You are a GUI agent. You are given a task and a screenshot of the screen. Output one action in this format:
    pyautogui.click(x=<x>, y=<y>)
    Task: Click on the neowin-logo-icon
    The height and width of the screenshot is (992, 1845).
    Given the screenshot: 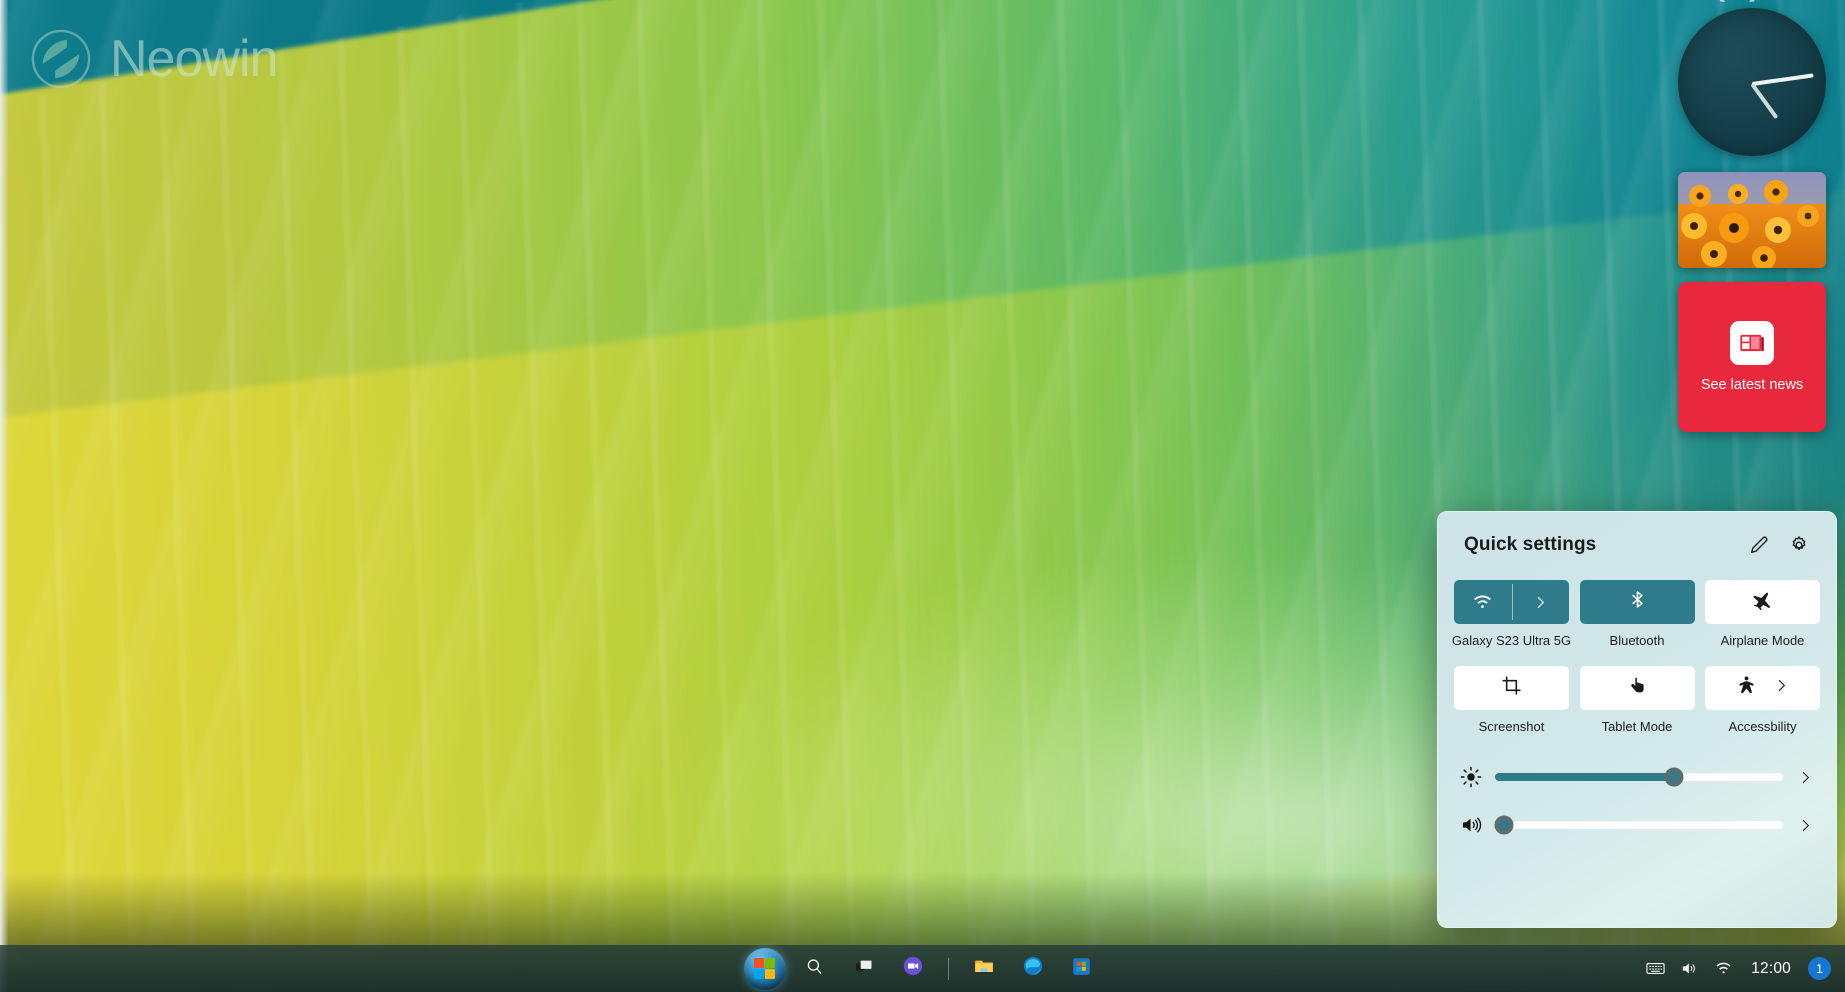 What is the action you would take?
    pyautogui.click(x=61, y=59)
    